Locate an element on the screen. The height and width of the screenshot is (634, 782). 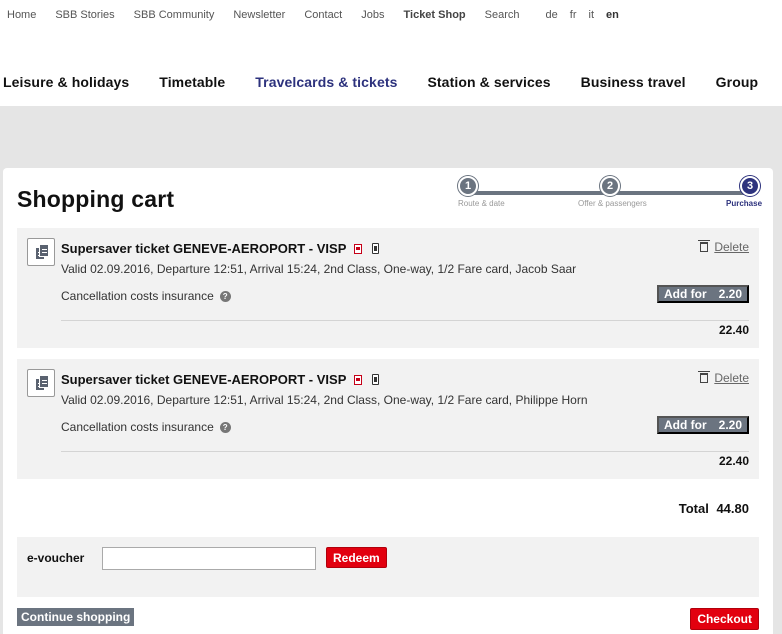
topnav-sbb-stories-link: SBB Stories is located at coordinates (84, 15).